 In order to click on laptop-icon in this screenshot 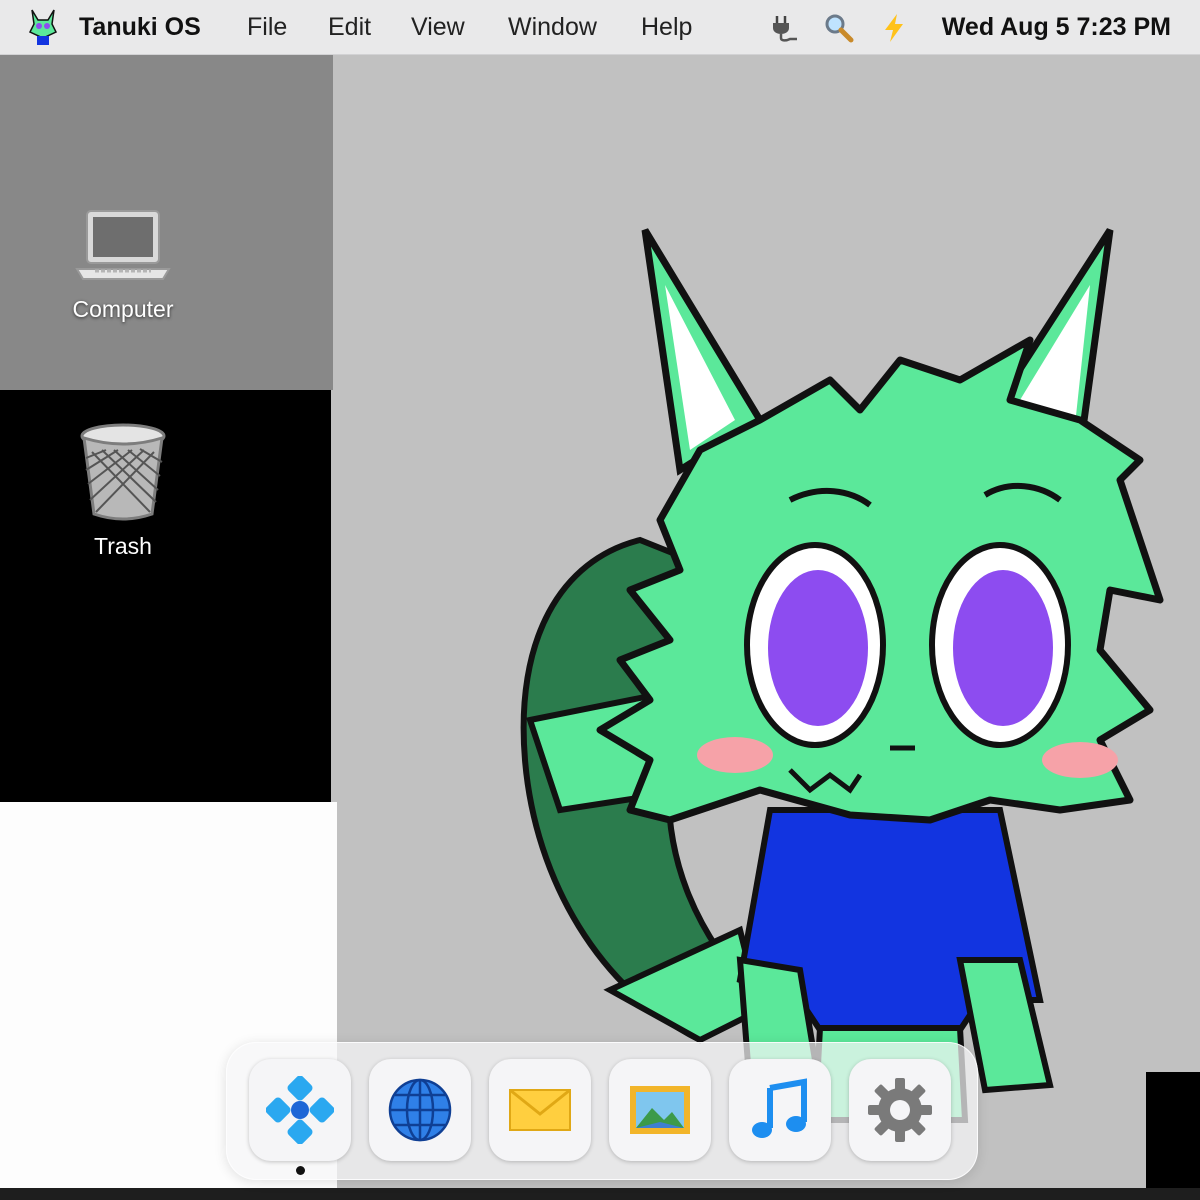, I will do `click(123, 245)`.